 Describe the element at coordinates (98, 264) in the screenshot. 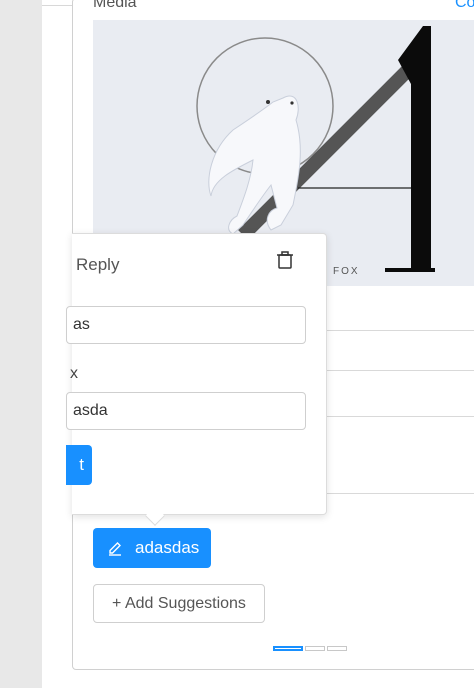

I see `reply-title: Reply` at that location.